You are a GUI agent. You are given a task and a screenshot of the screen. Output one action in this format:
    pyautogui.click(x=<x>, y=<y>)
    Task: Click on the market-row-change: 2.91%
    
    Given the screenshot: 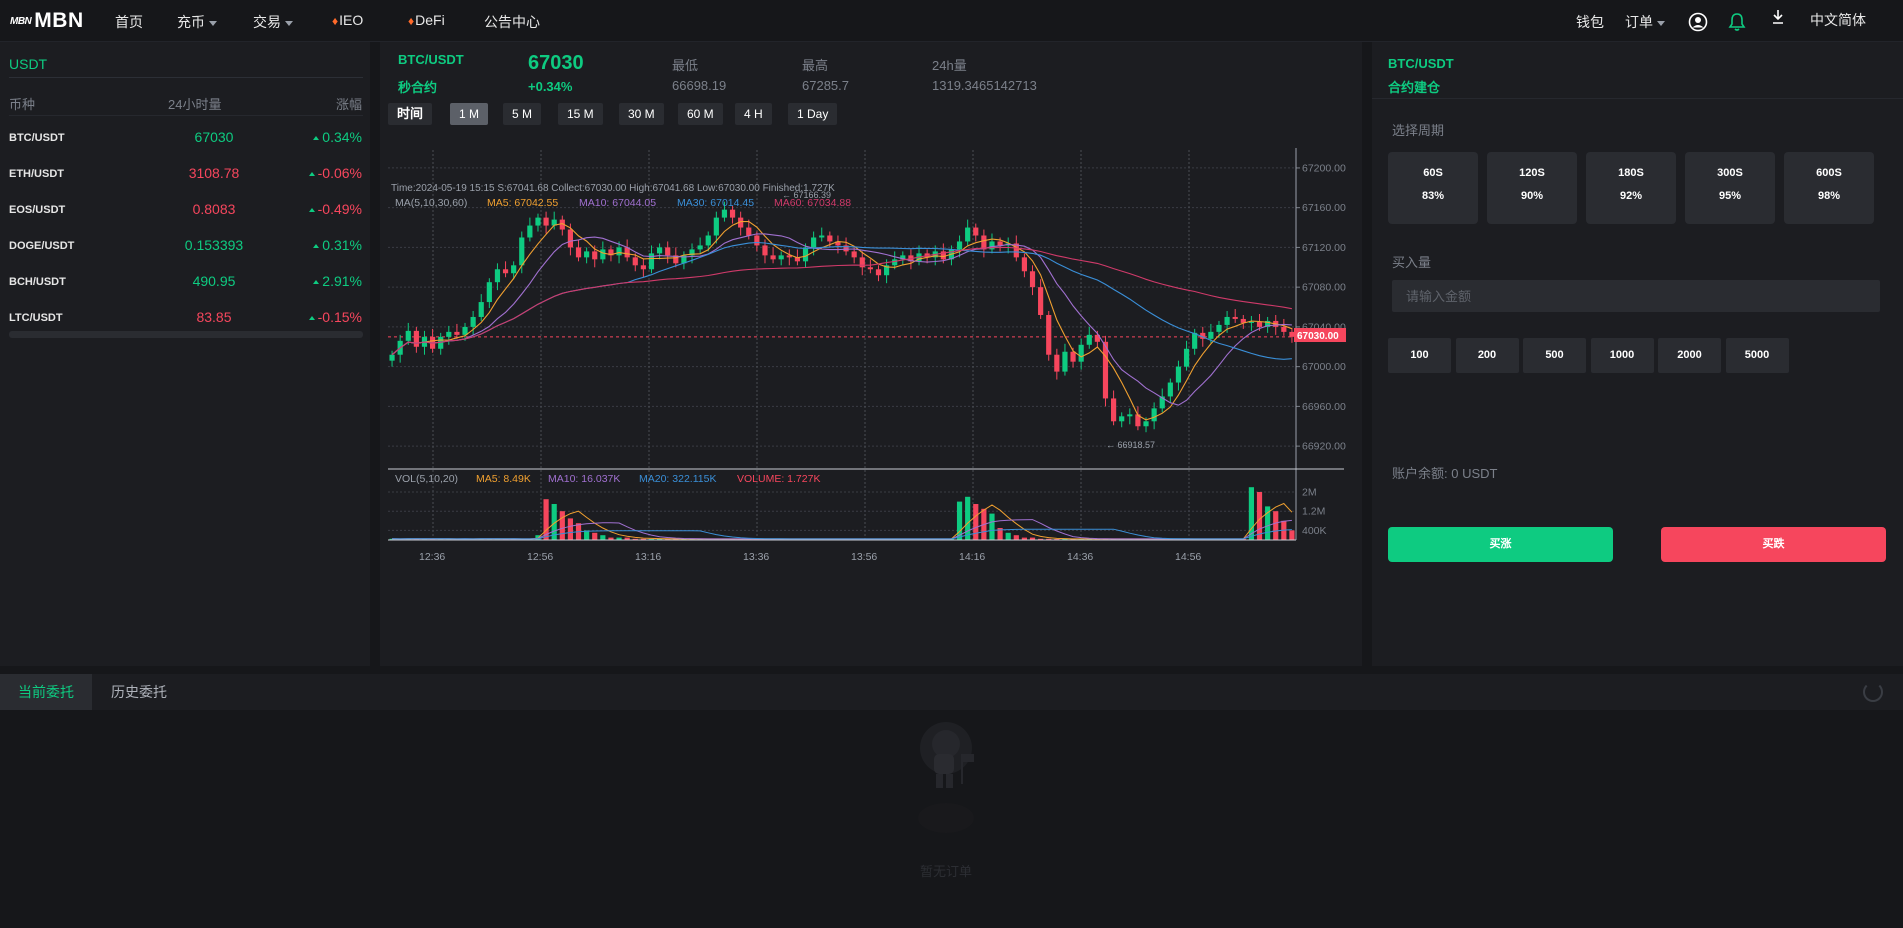 What is the action you would take?
    pyautogui.click(x=337, y=281)
    